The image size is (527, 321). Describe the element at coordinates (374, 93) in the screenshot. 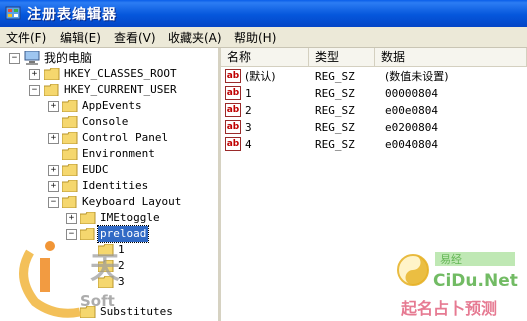

I see `value-row: ab 1 REG_SZ 00000804` at that location.